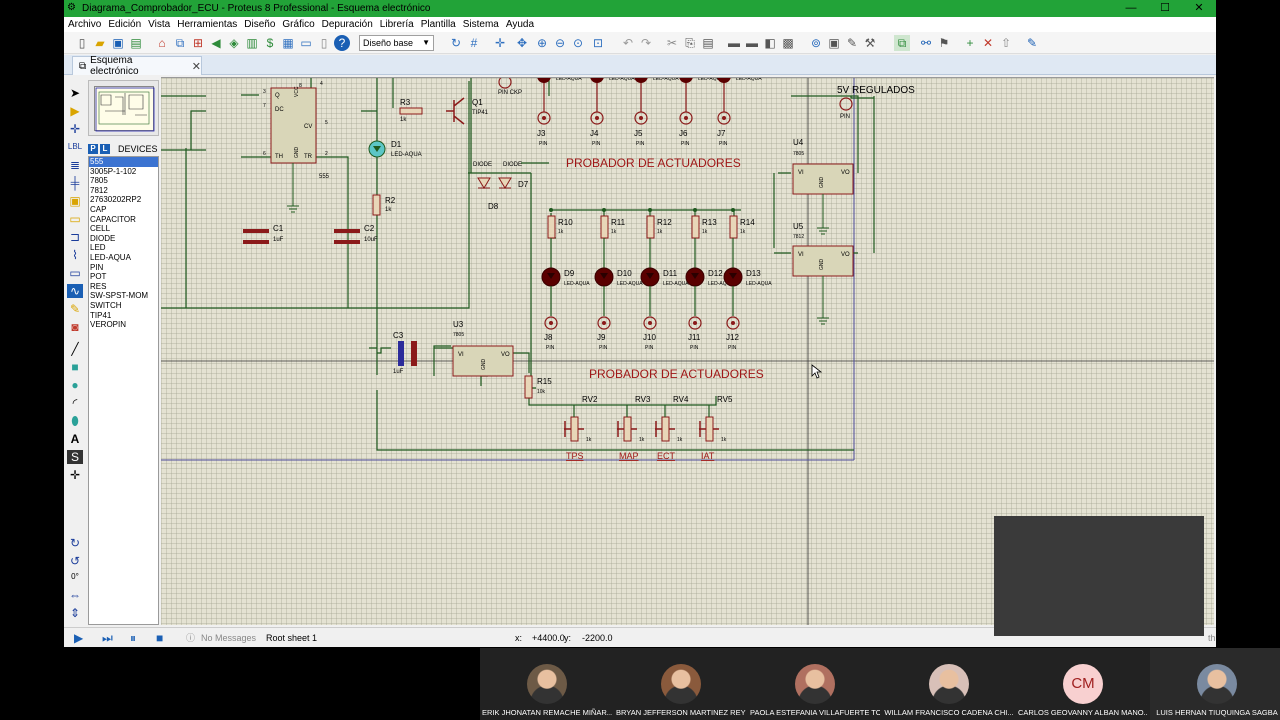  Describe the element at coordinates (75, 201) in the screenshot. I see `subcircuit-icon: ▣` at that location.